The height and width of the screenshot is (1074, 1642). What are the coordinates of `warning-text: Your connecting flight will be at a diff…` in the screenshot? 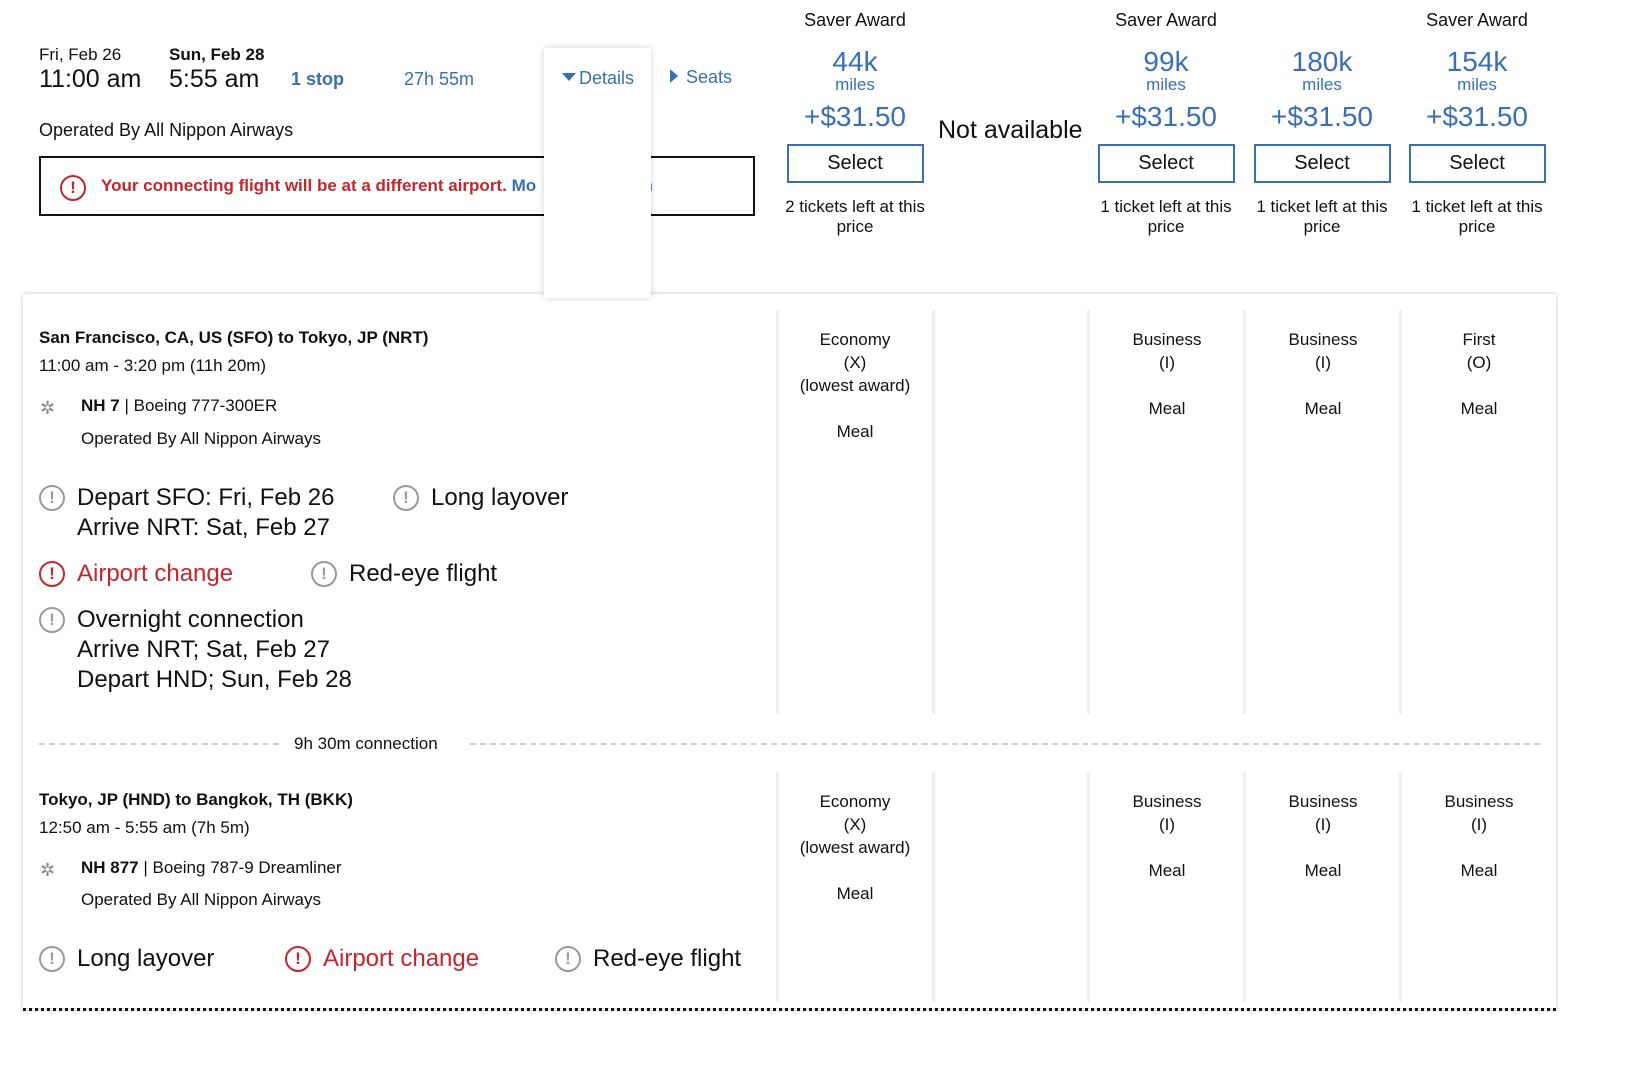 It's located at (304, 185).